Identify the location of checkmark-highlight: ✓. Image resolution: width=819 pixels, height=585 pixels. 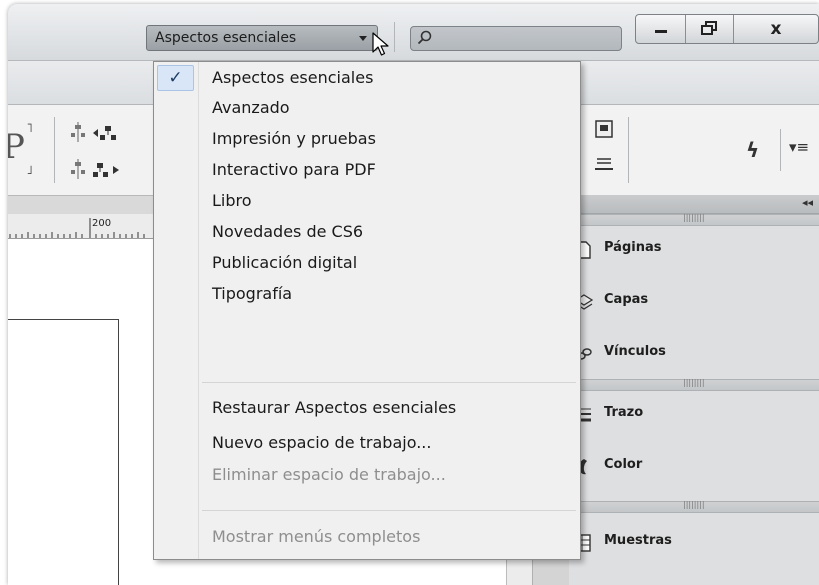
(175, 78).